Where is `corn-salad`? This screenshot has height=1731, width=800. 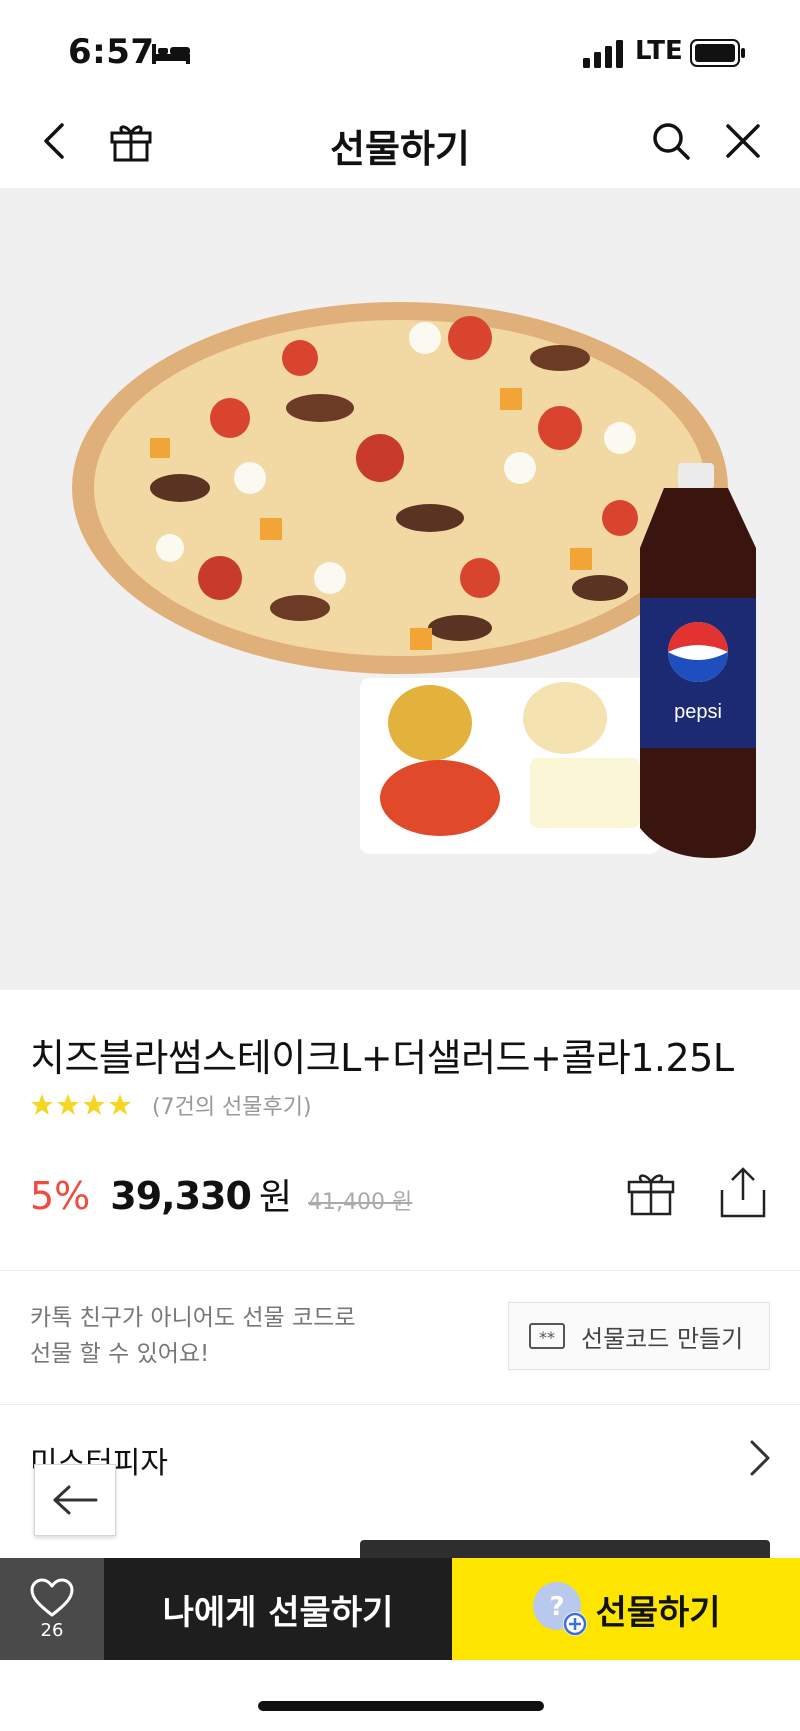
corn-salad is located at coordinates (430, 723).